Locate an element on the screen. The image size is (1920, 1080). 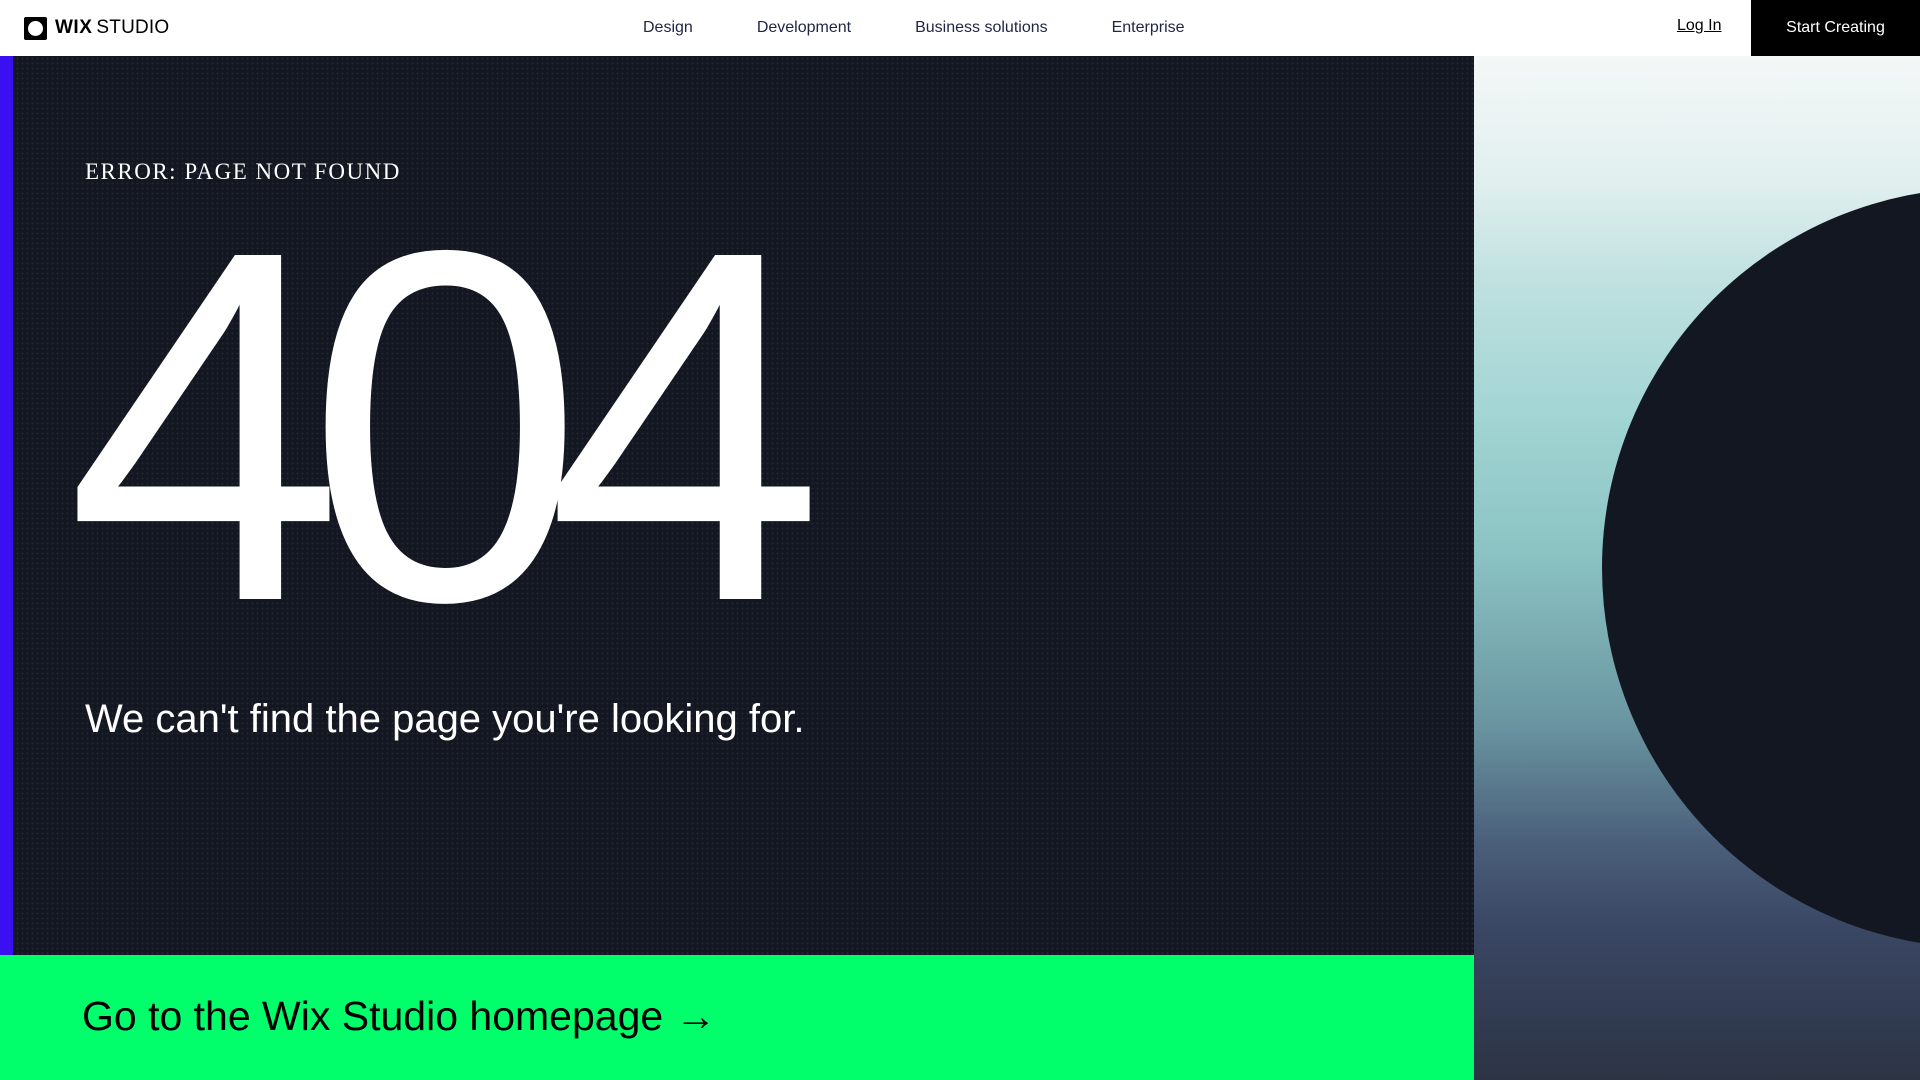
decorative-circle is located at coordinates (1761, 568).